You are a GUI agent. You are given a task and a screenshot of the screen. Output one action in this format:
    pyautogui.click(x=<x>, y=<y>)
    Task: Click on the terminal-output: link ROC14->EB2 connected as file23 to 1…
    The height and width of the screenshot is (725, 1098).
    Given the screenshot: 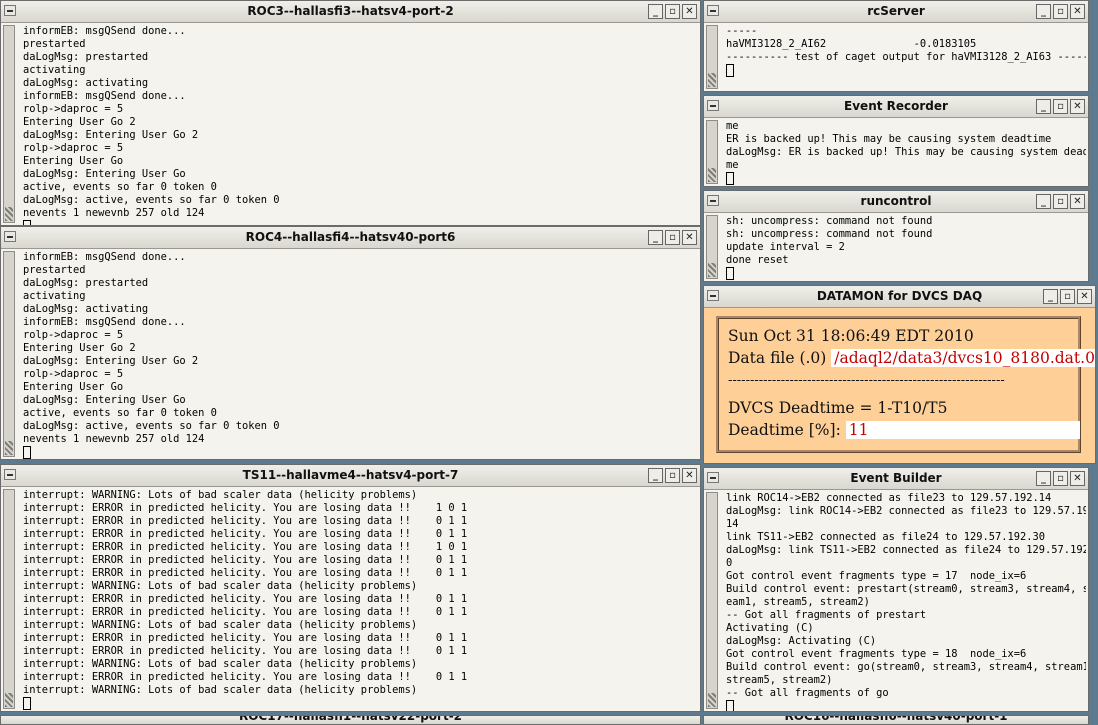 What is the action you would take?
    pyautogui.click(x=906, y=601)
    